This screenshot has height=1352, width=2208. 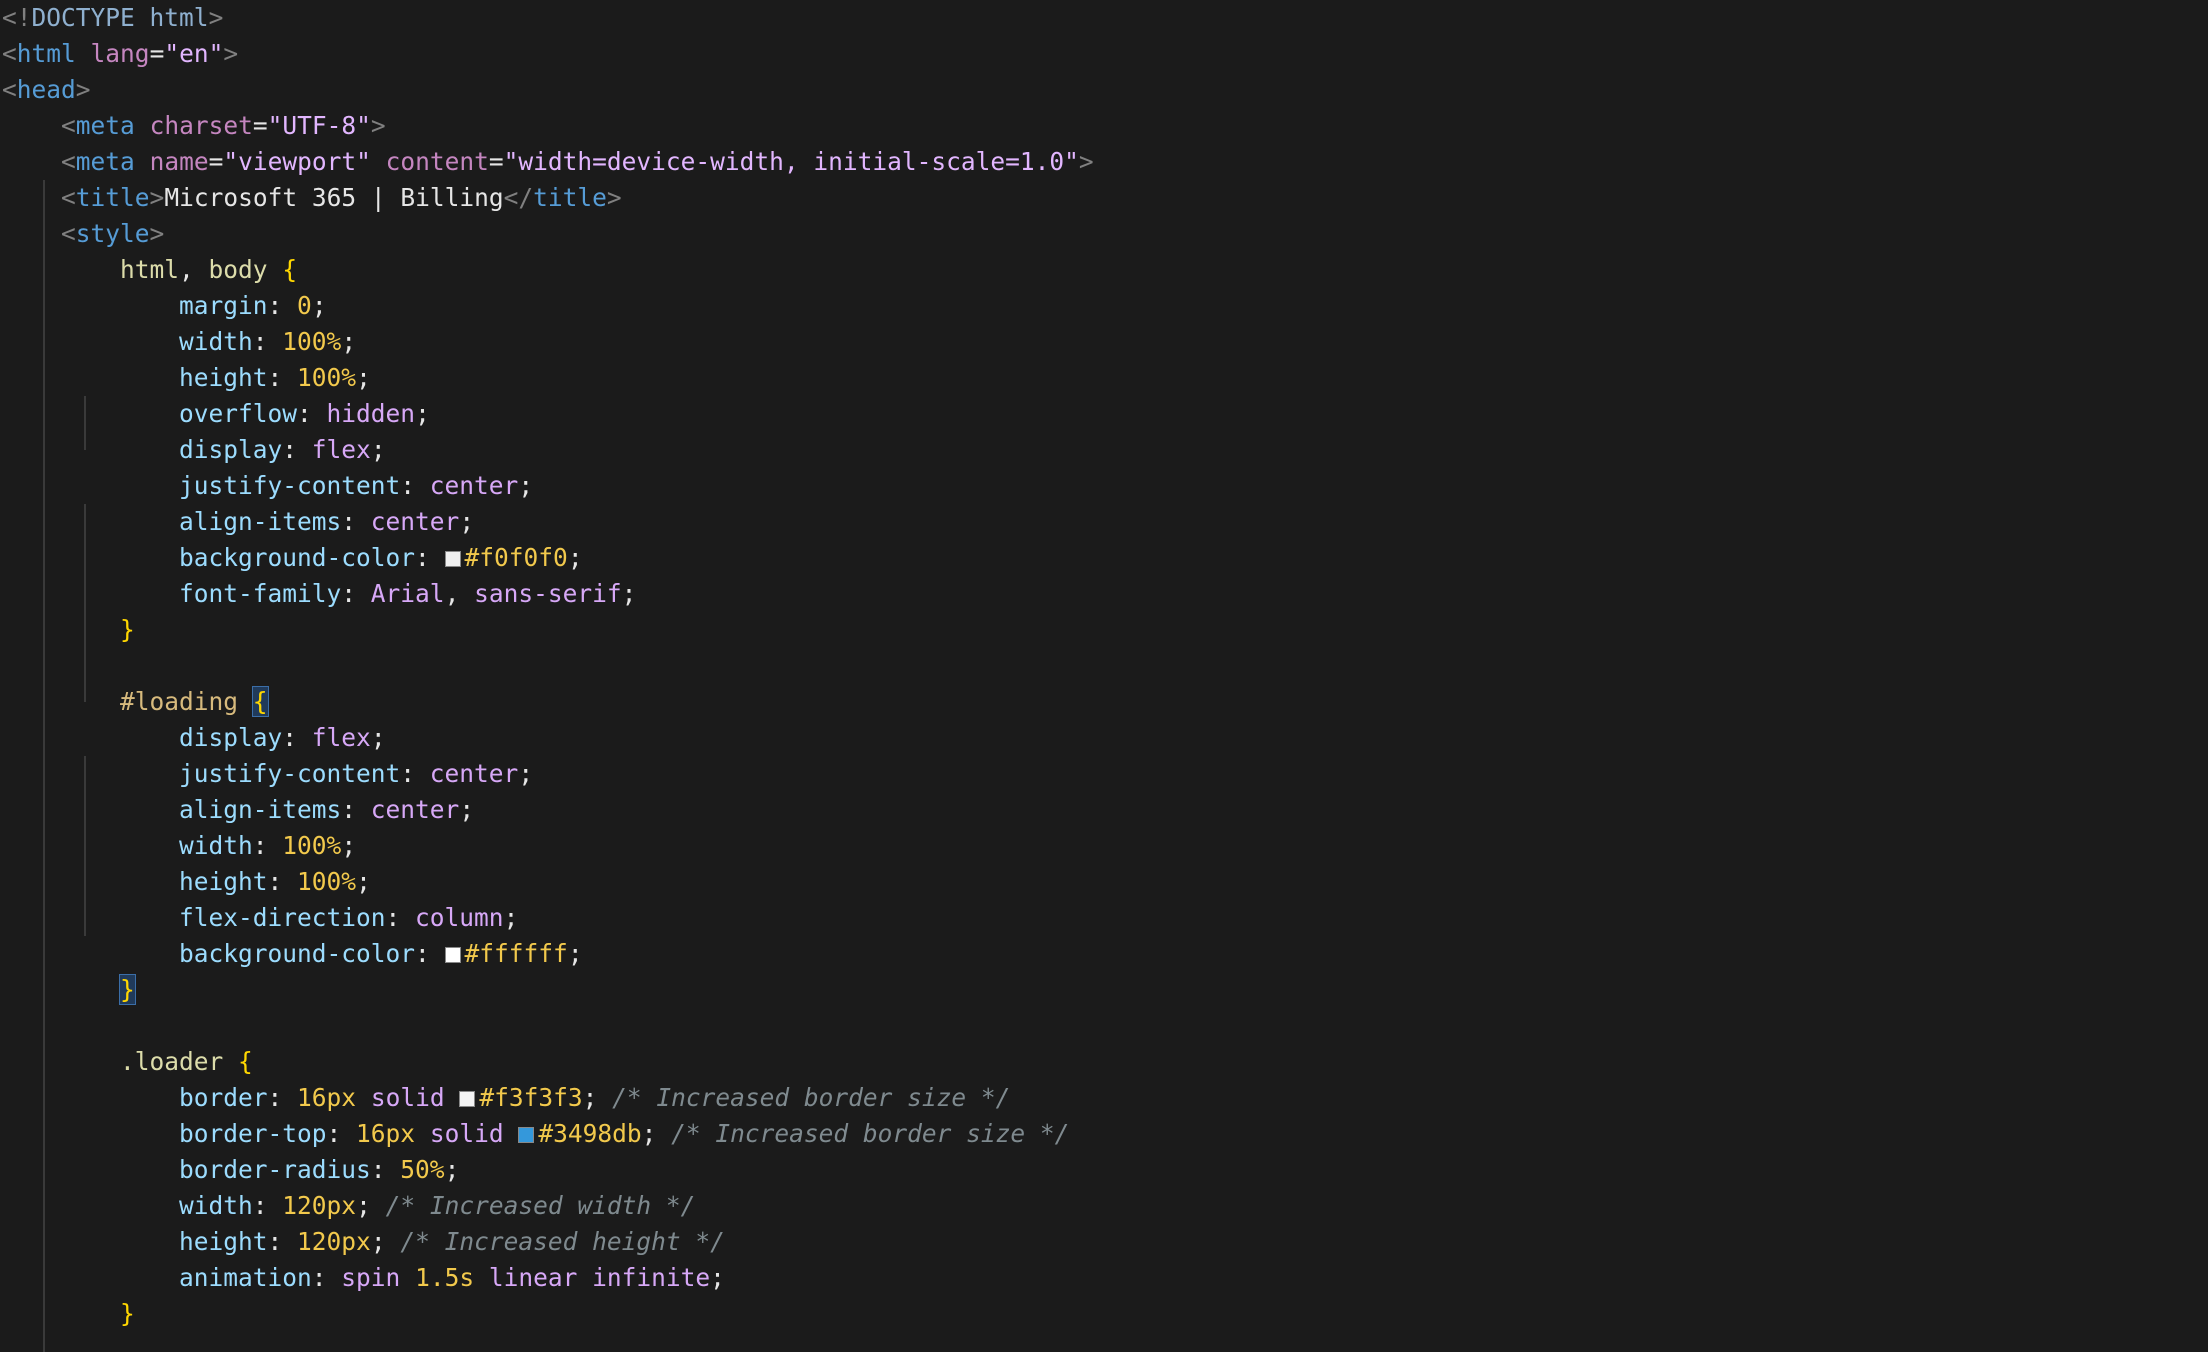 What do you see at coordinates (466, 1133) in the screenshot?
I see `code-token: solid` at bounding box center [466, 1133].